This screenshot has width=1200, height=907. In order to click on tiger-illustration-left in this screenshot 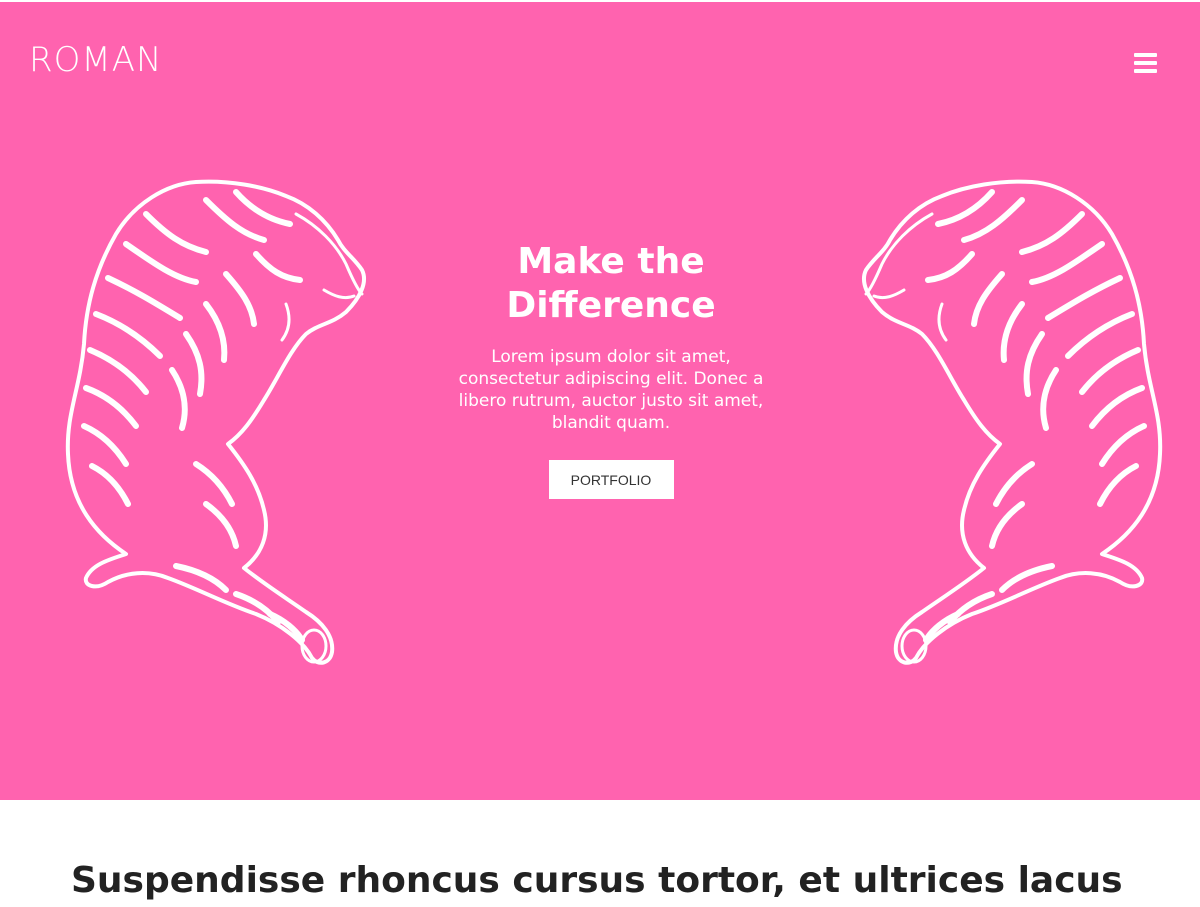, I will do `click(215, 422)`.